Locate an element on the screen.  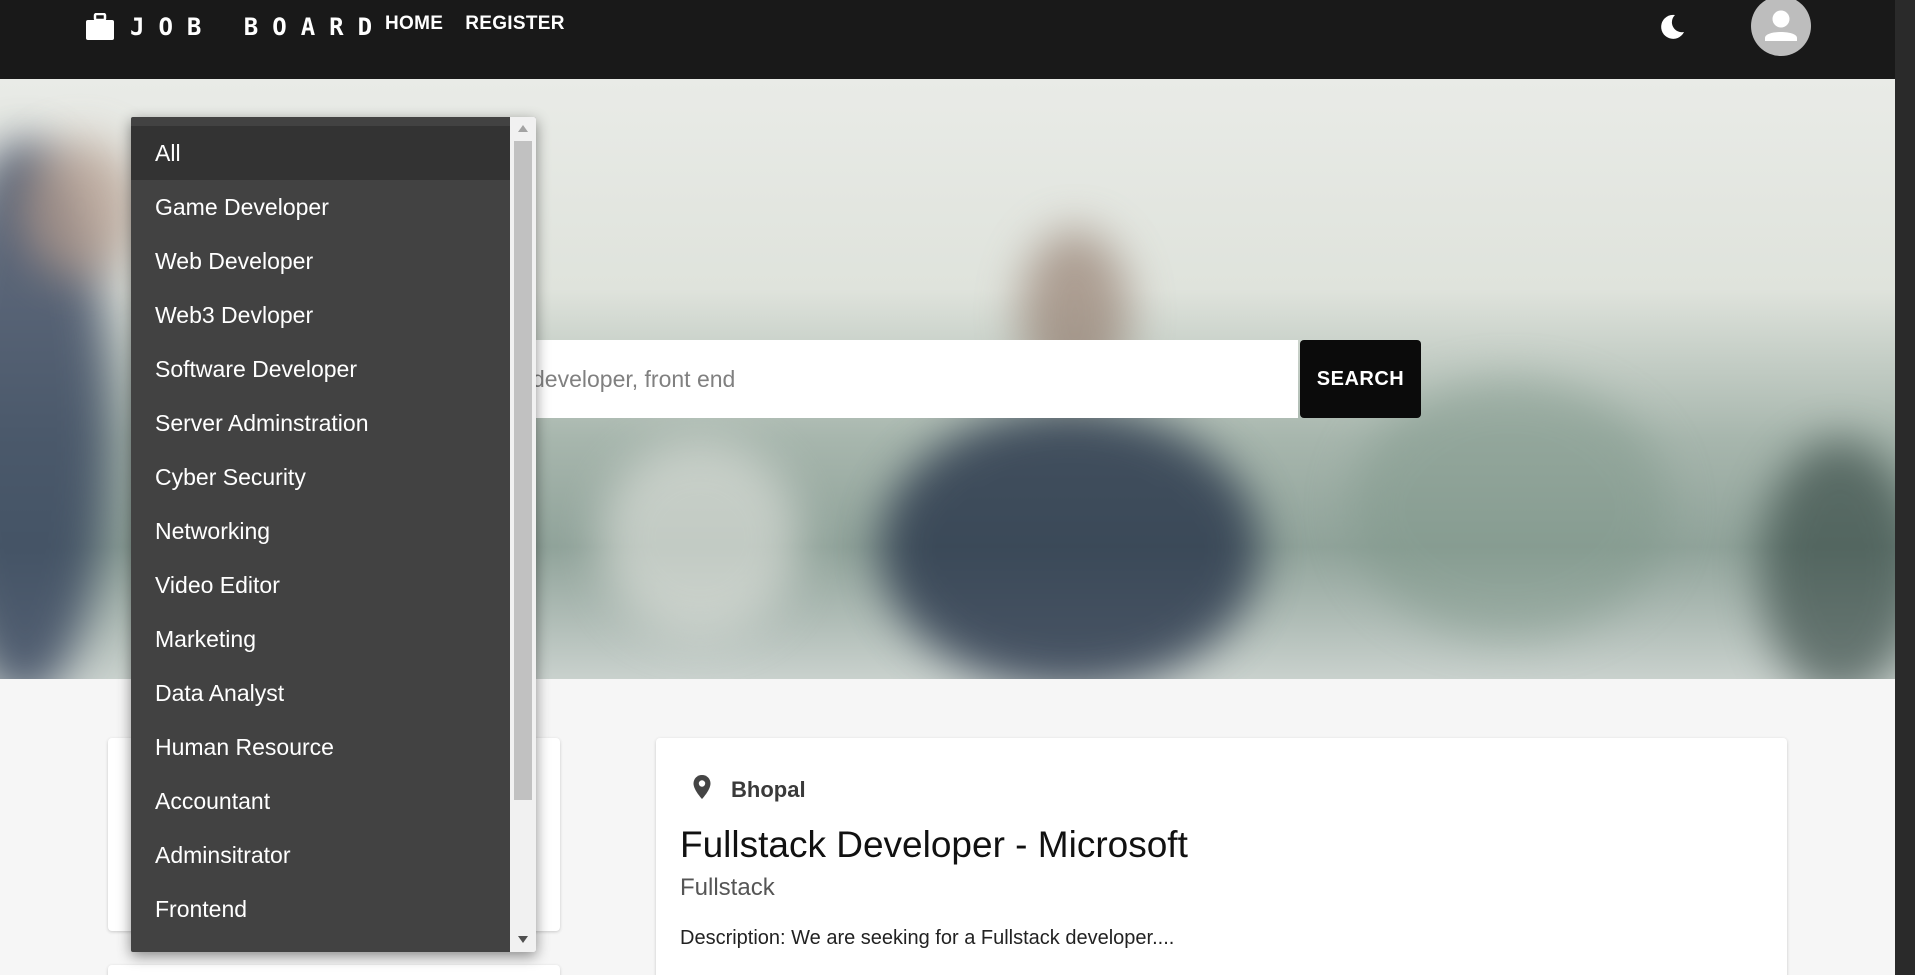
job-location: Bhopal is located at coordinates (749, 789).